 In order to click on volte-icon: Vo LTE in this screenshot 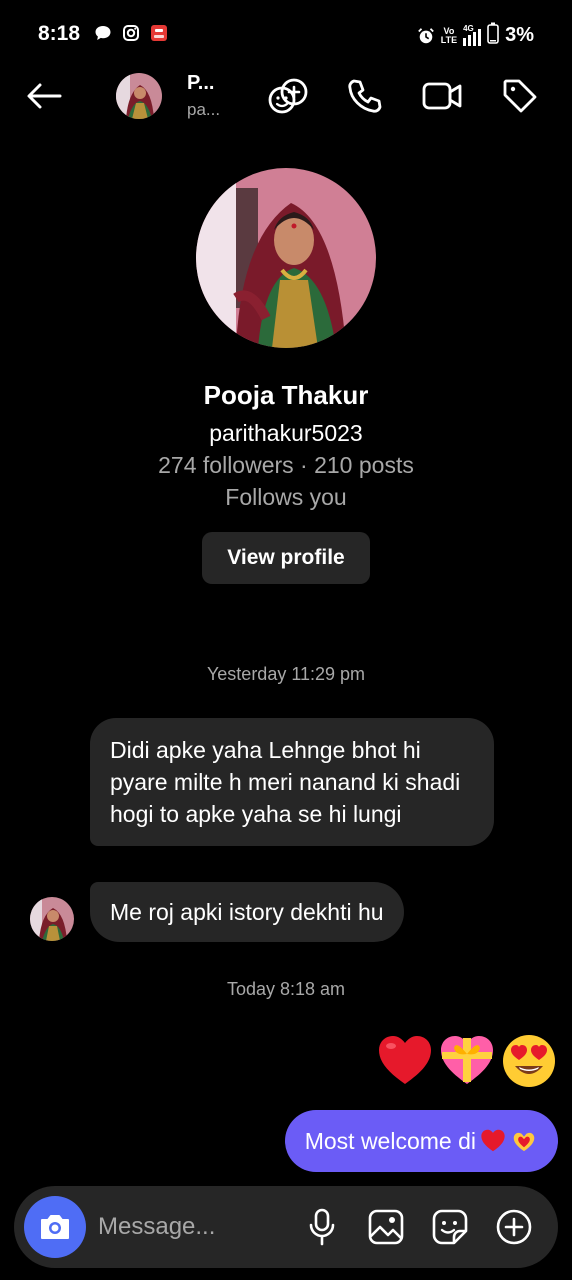, I will do `click(449, 35)`.